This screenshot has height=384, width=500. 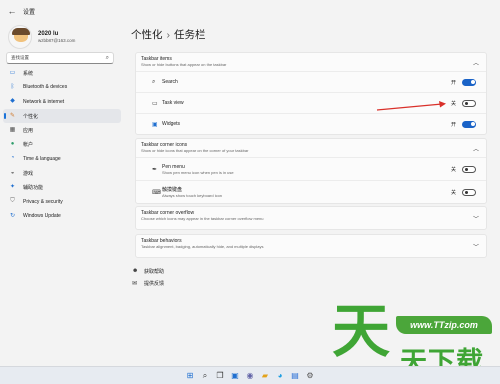 What do you see at coordinates (135, 271) in the screenshot?
I see `help-icon: ☻` at bounding box center [135, 271].